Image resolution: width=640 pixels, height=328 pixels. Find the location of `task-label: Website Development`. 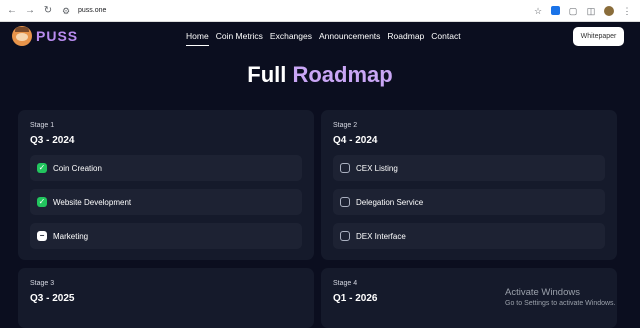

task-label: Website Development is located at coordinates (92, 202).